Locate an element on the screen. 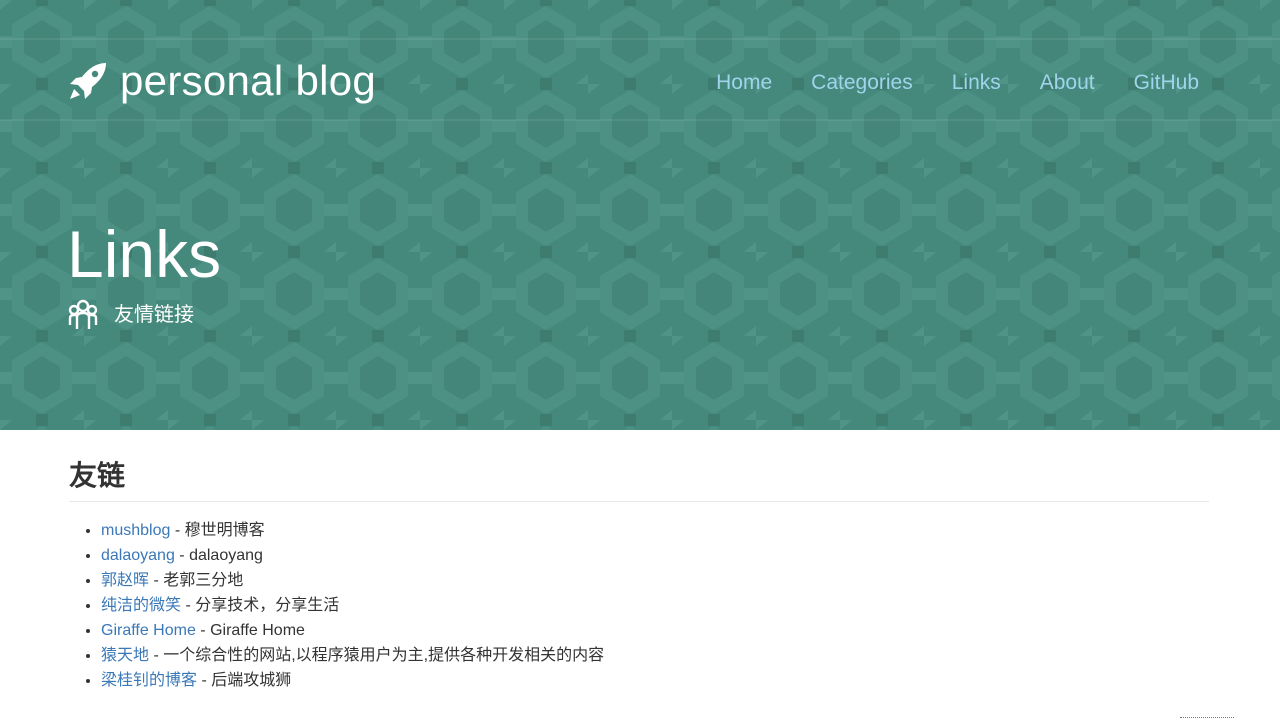  link-description: - Giraffe Home is located at coordinates (250, 630).